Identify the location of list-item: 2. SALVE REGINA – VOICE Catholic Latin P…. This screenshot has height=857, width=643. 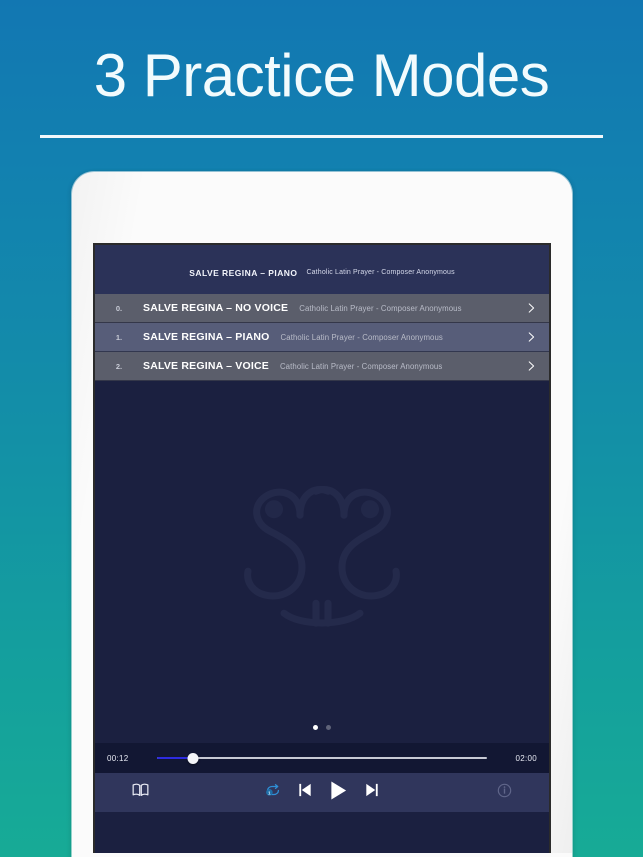
(322, 366).